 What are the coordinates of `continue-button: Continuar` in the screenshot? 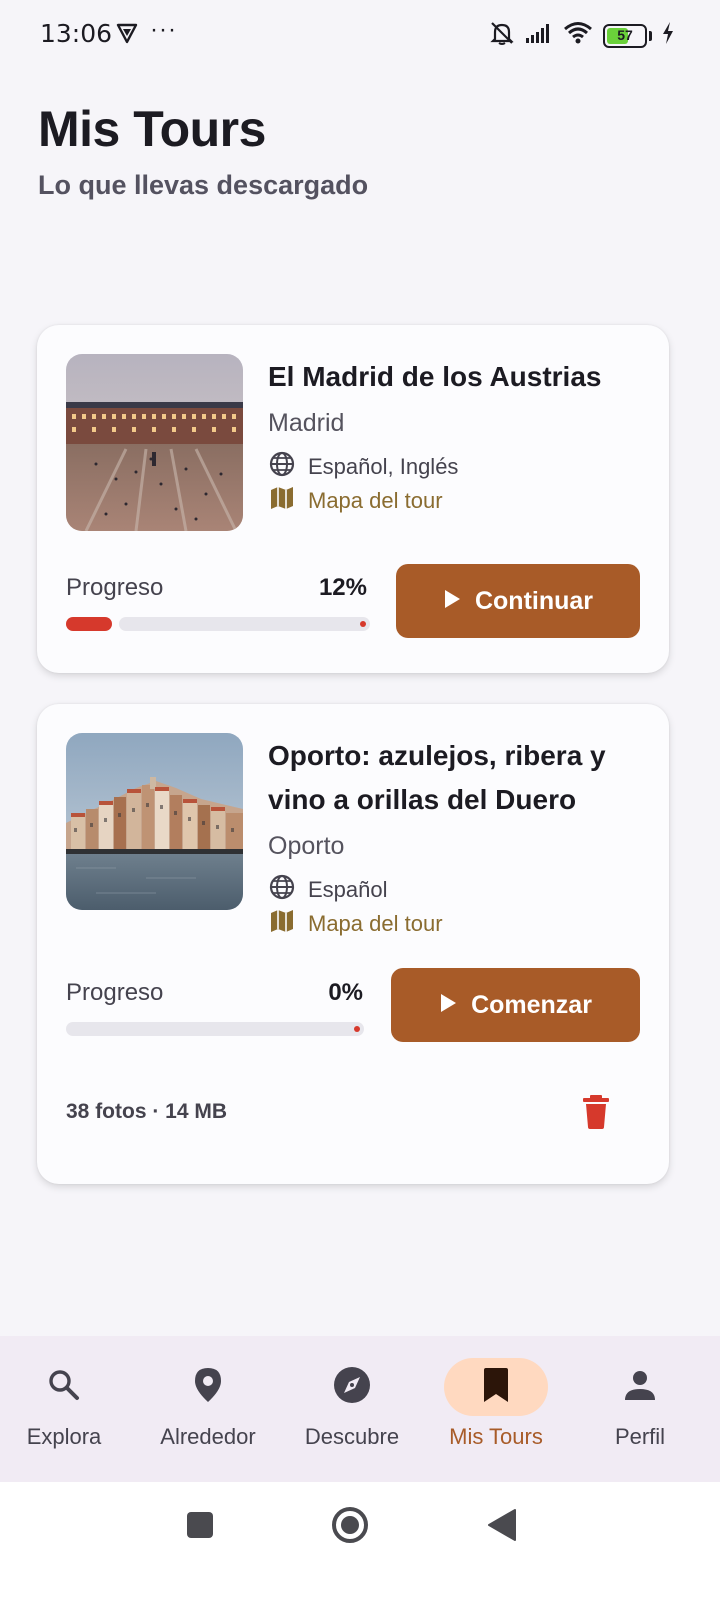 It's located at (518, 601).